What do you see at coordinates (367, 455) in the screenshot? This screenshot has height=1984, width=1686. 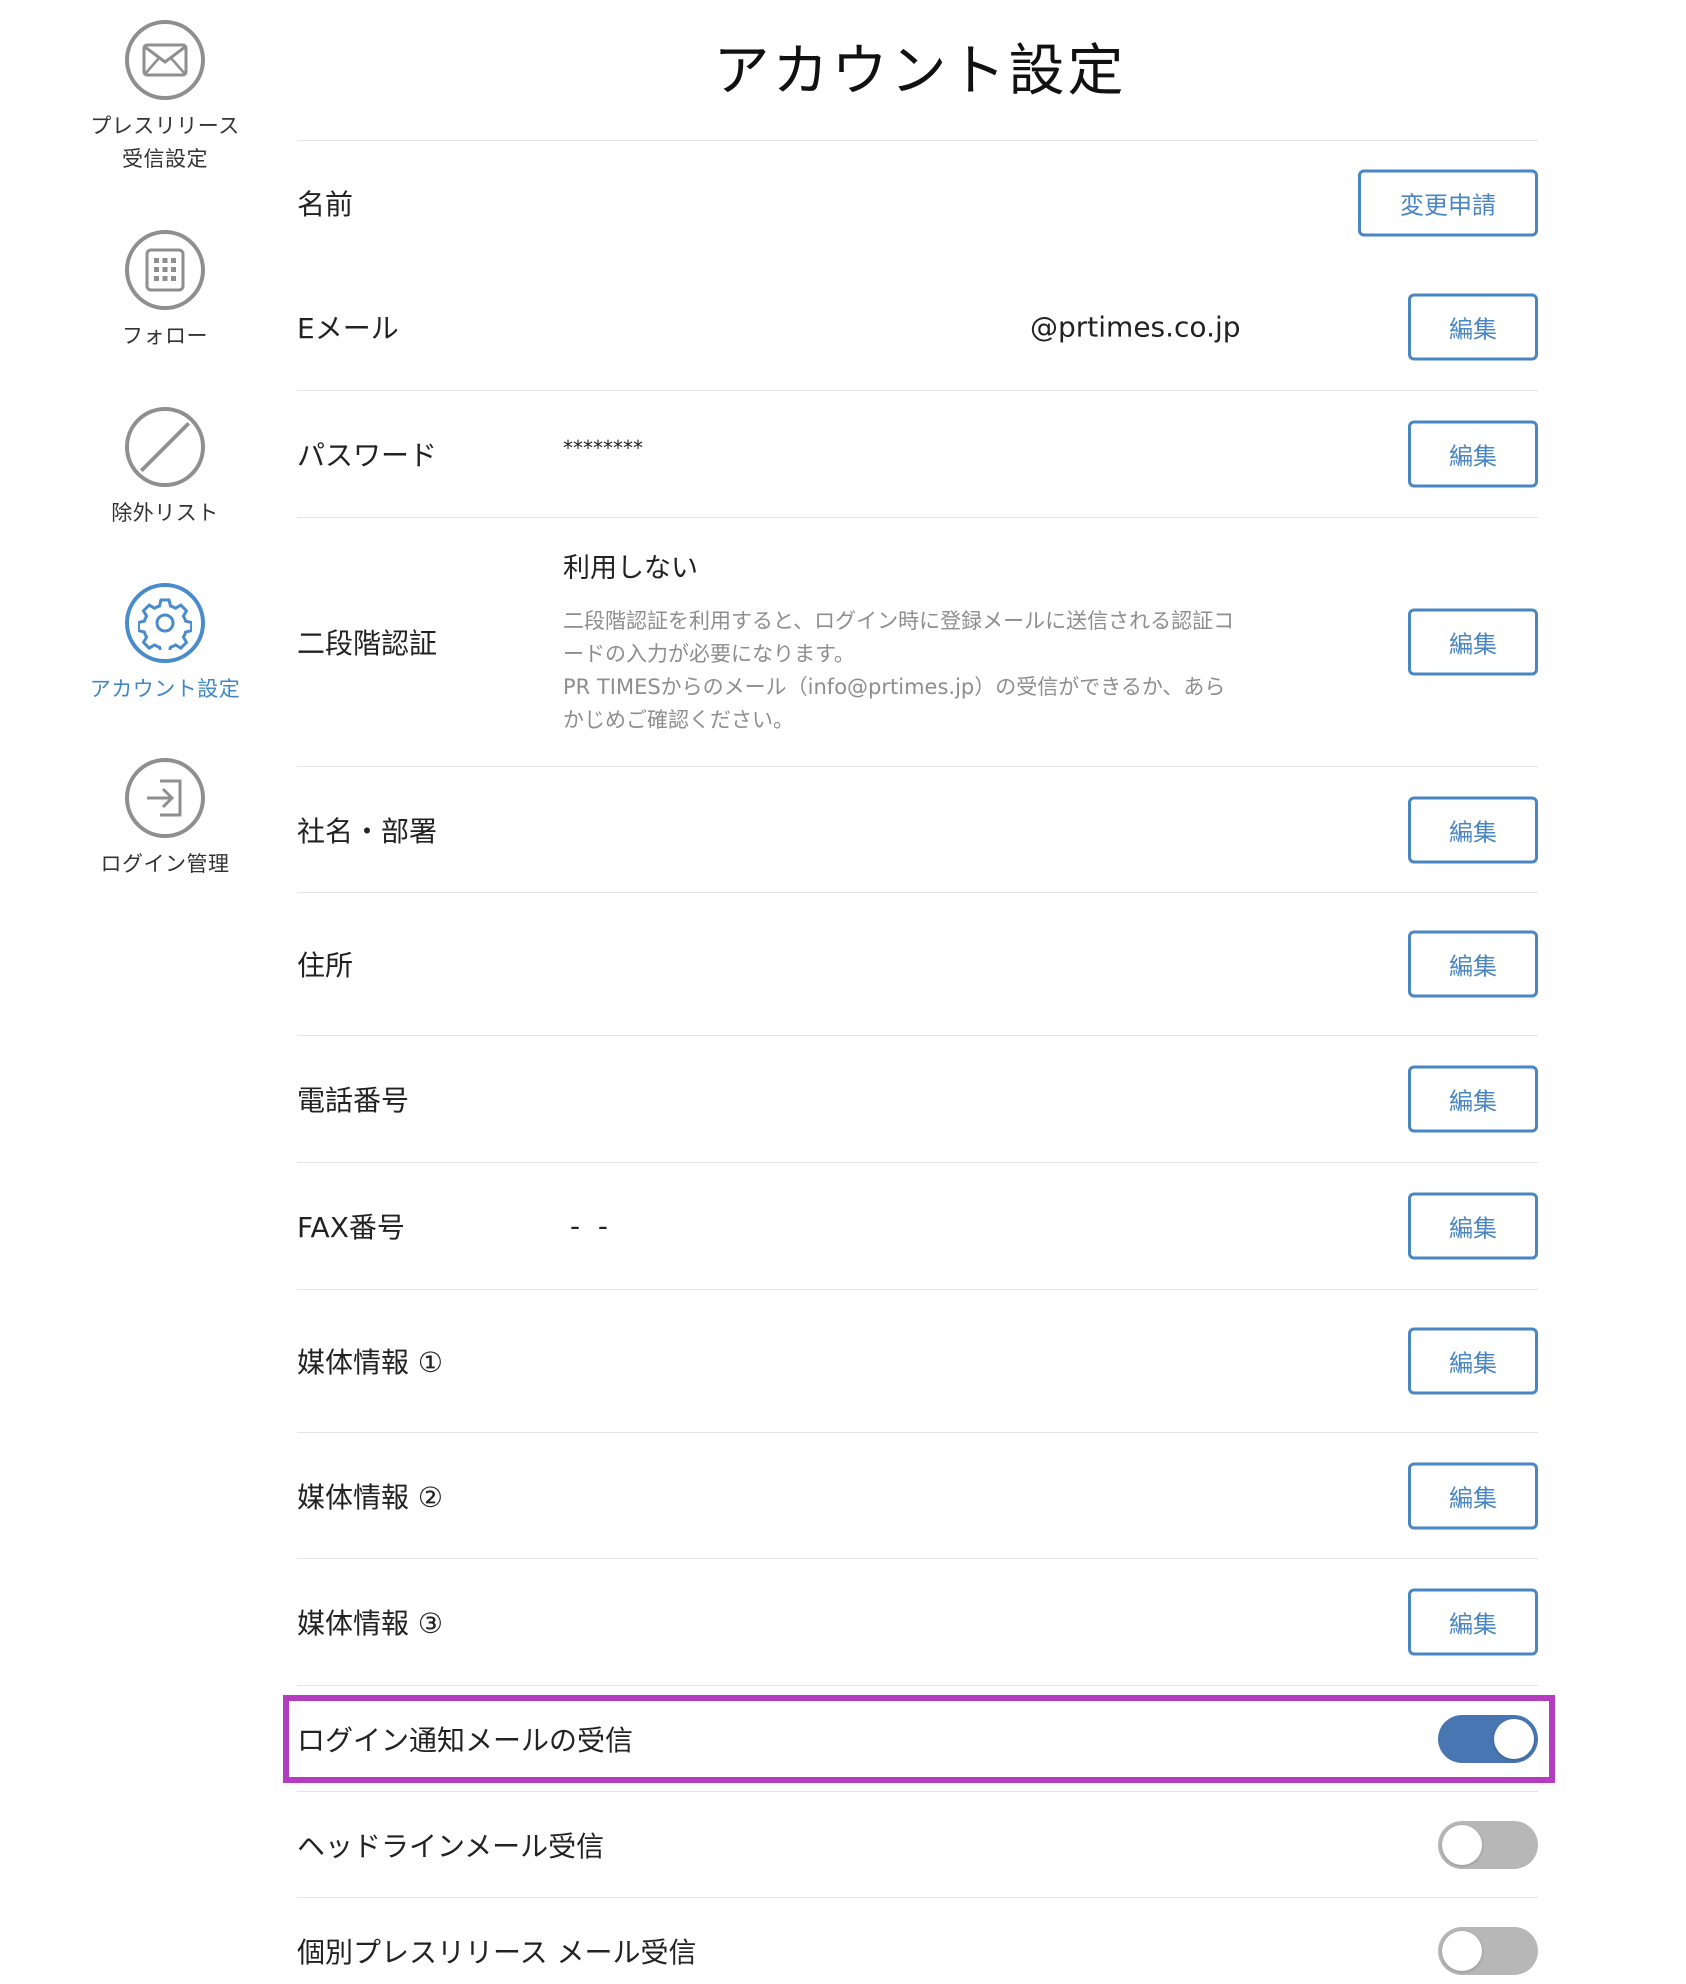 I see `setting-label: パスワード` at bounding box center [367, 455].